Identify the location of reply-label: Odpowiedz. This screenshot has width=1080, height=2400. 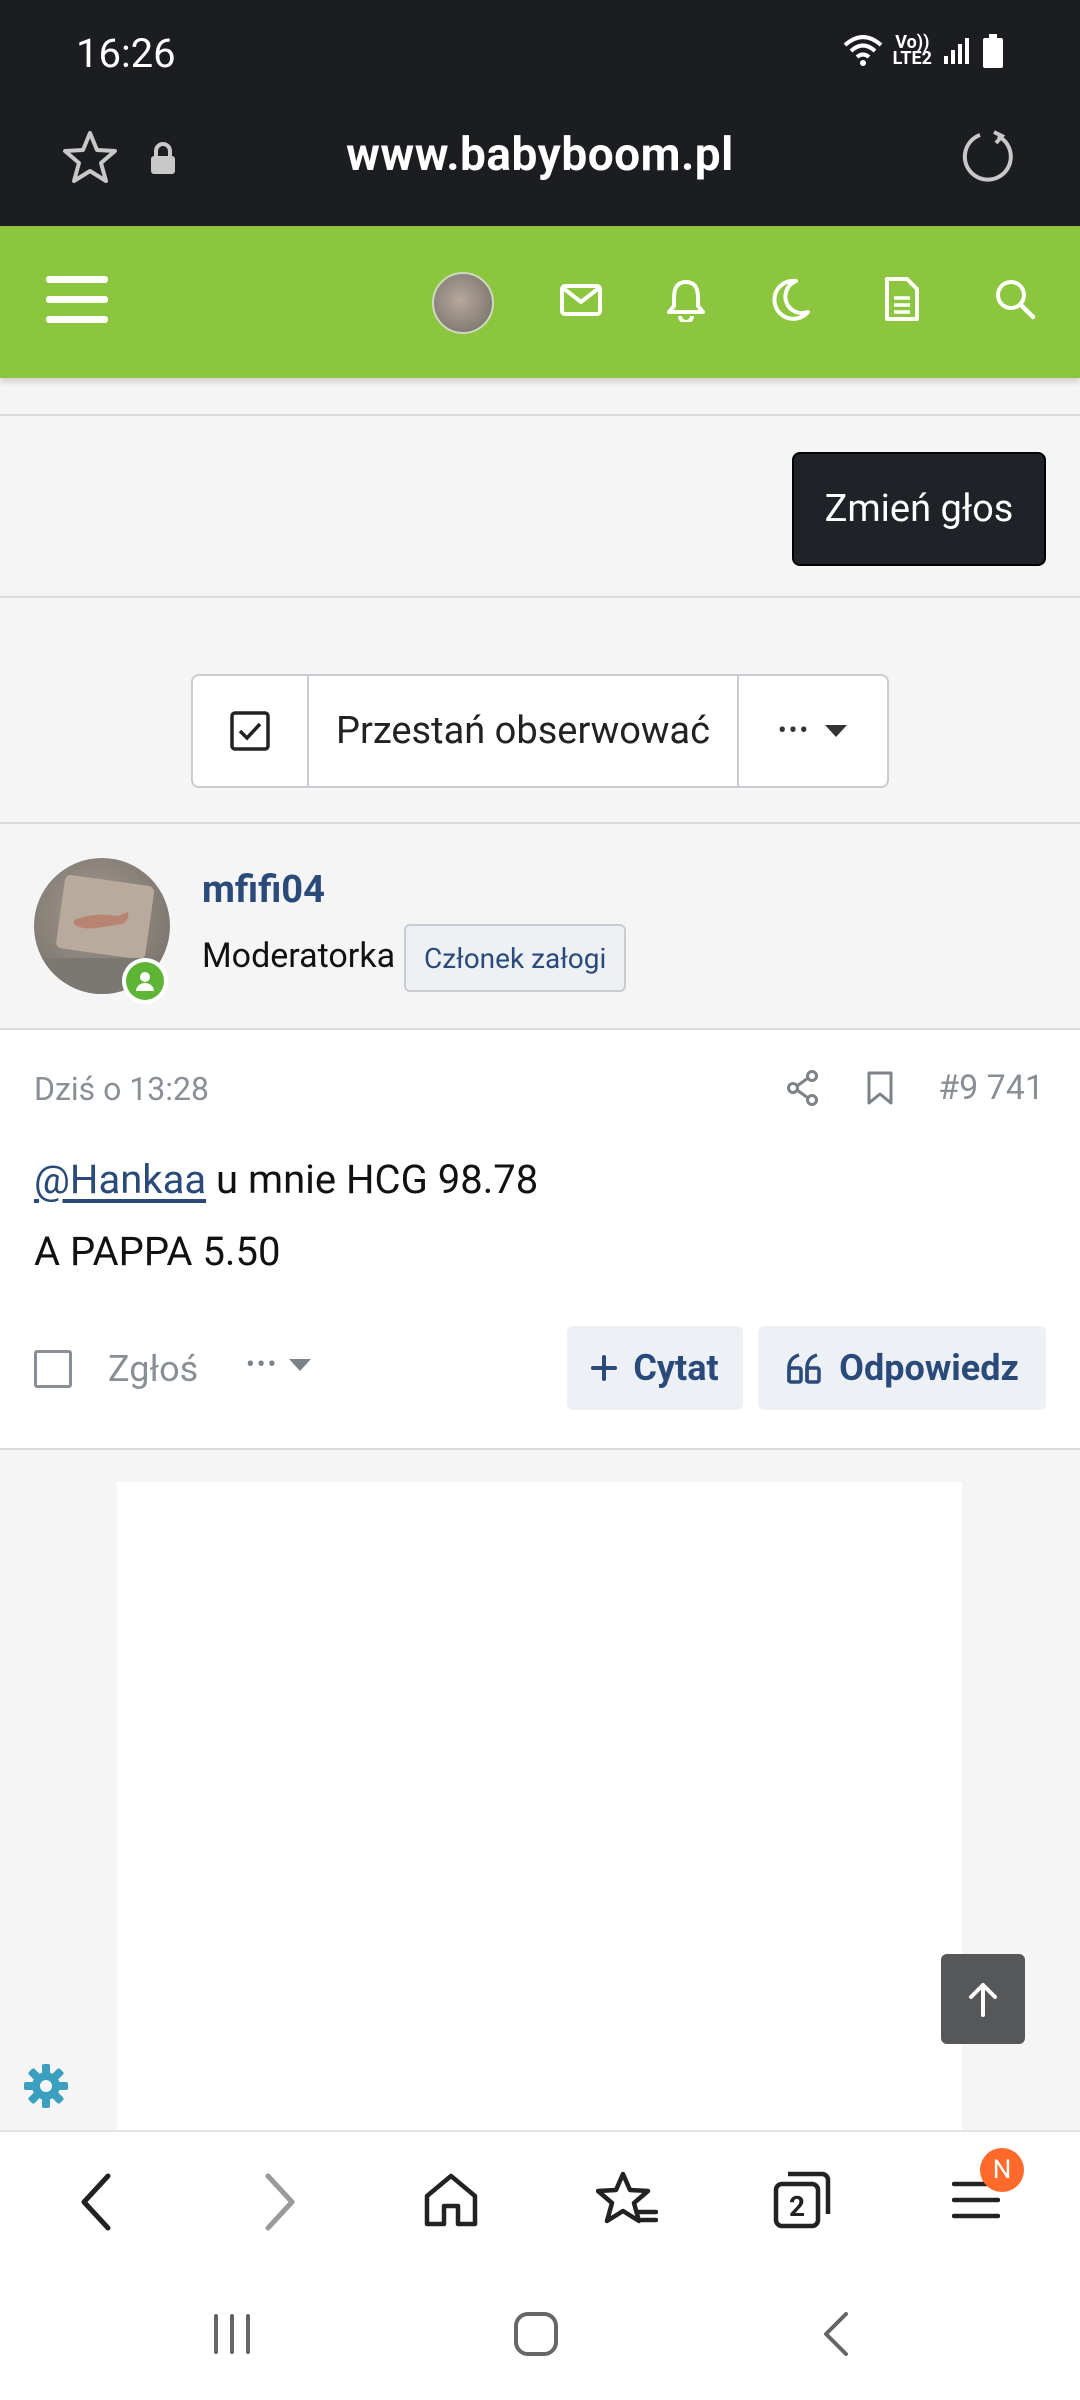
(929, 1368).